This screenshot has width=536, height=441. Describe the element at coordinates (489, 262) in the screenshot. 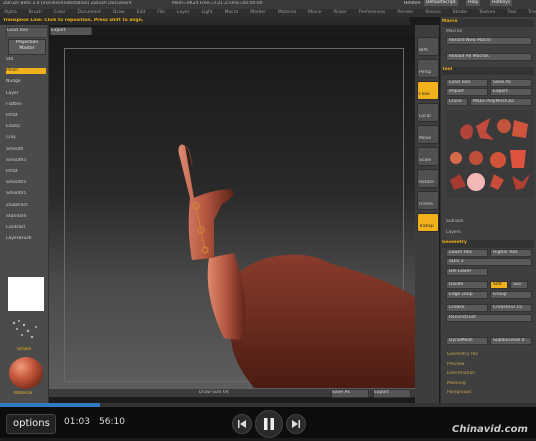

I see `sdiv-slider: SDiv 3` at that location.